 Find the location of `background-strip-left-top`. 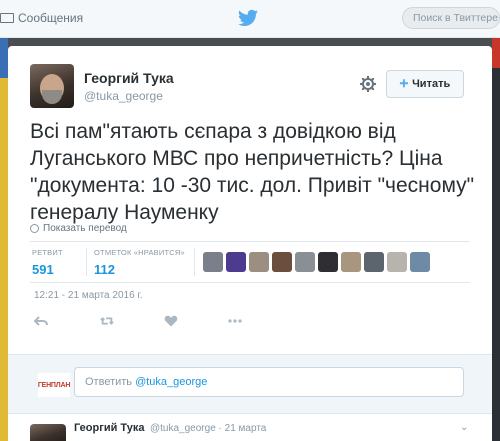

background-strip-left-top is located at coordinates (4, 58).